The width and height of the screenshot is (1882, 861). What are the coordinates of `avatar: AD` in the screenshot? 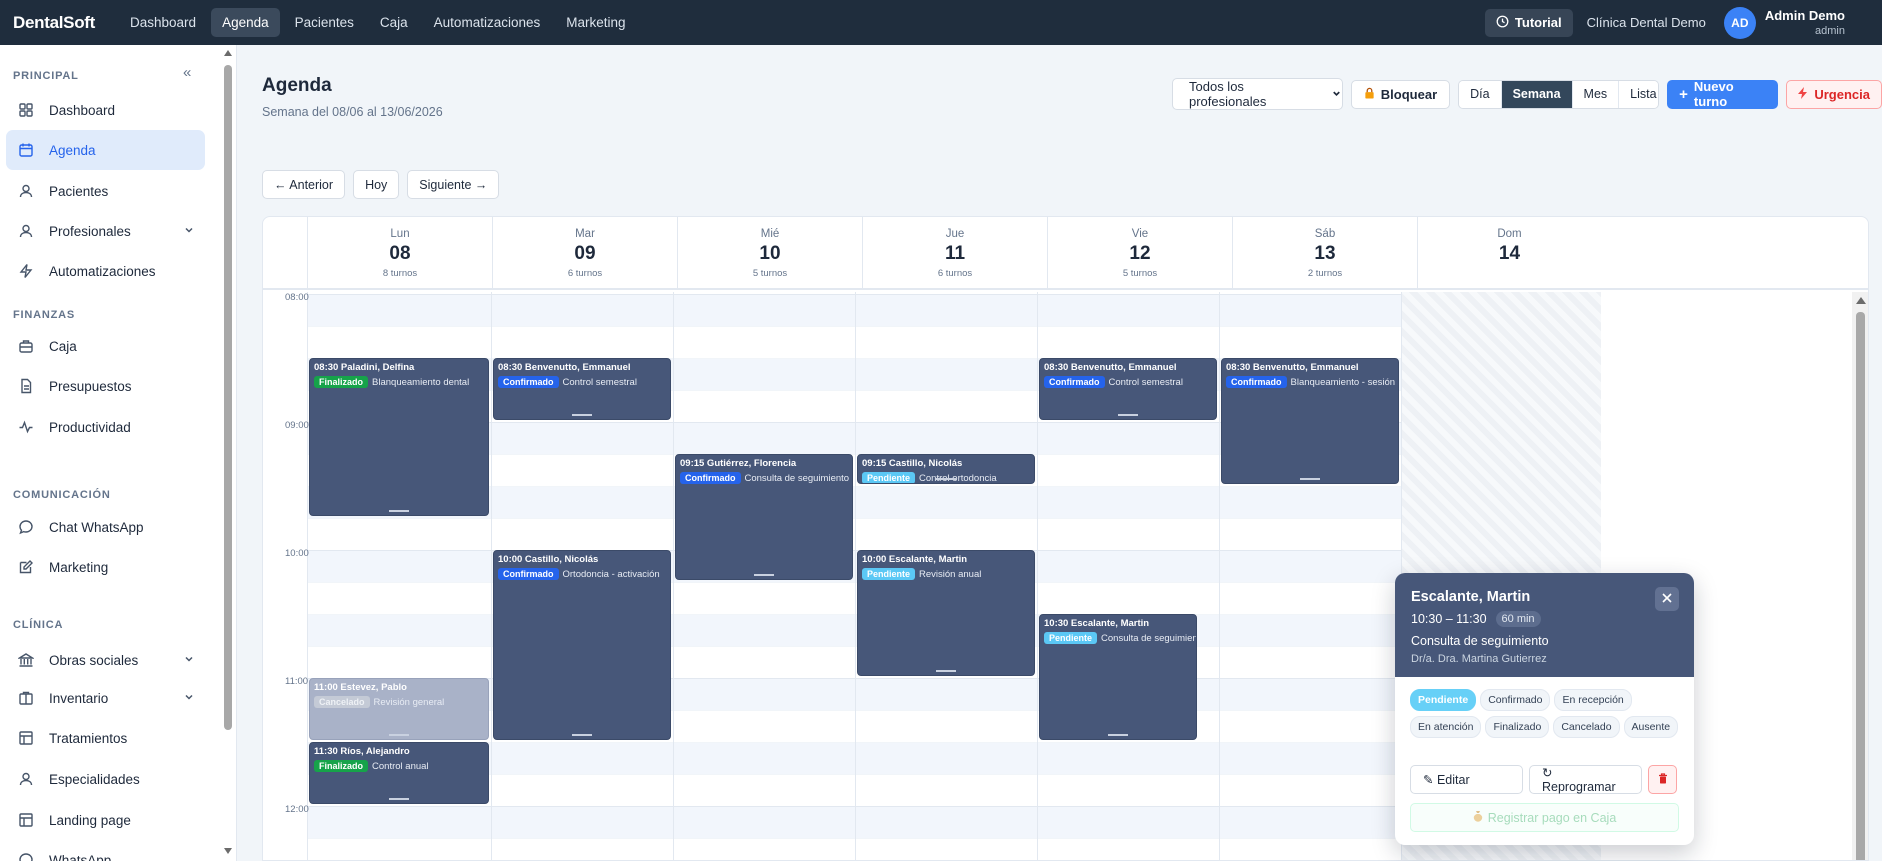 It's located at (1739, 22).